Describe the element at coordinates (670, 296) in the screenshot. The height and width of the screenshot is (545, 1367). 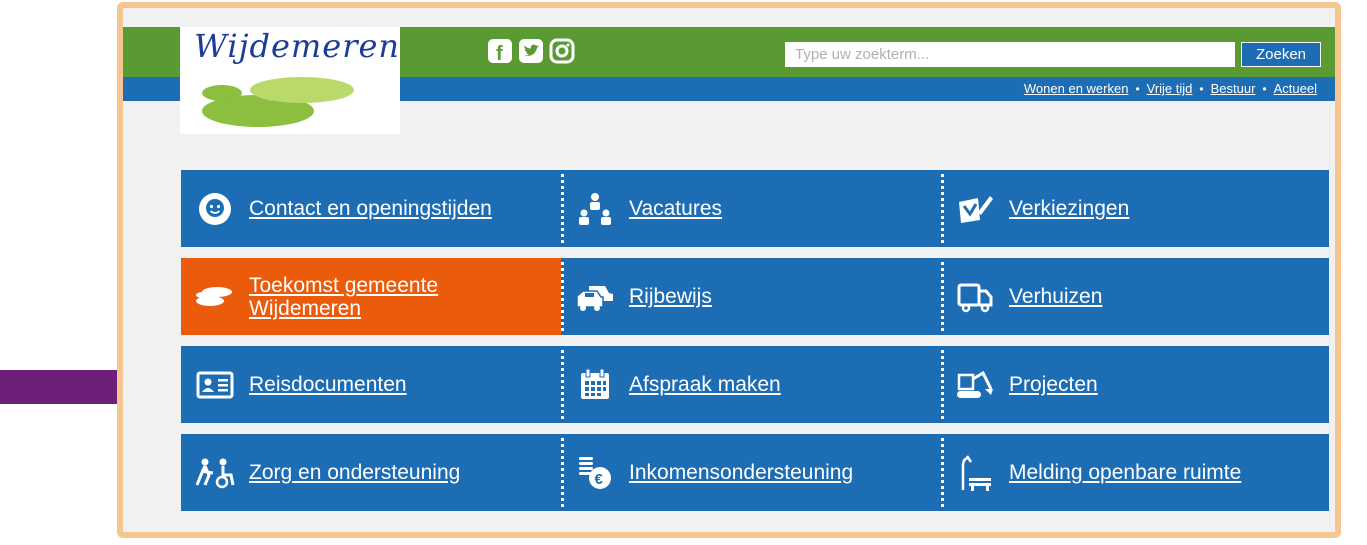
I see `tile-label: Rijbewijs` at that location.